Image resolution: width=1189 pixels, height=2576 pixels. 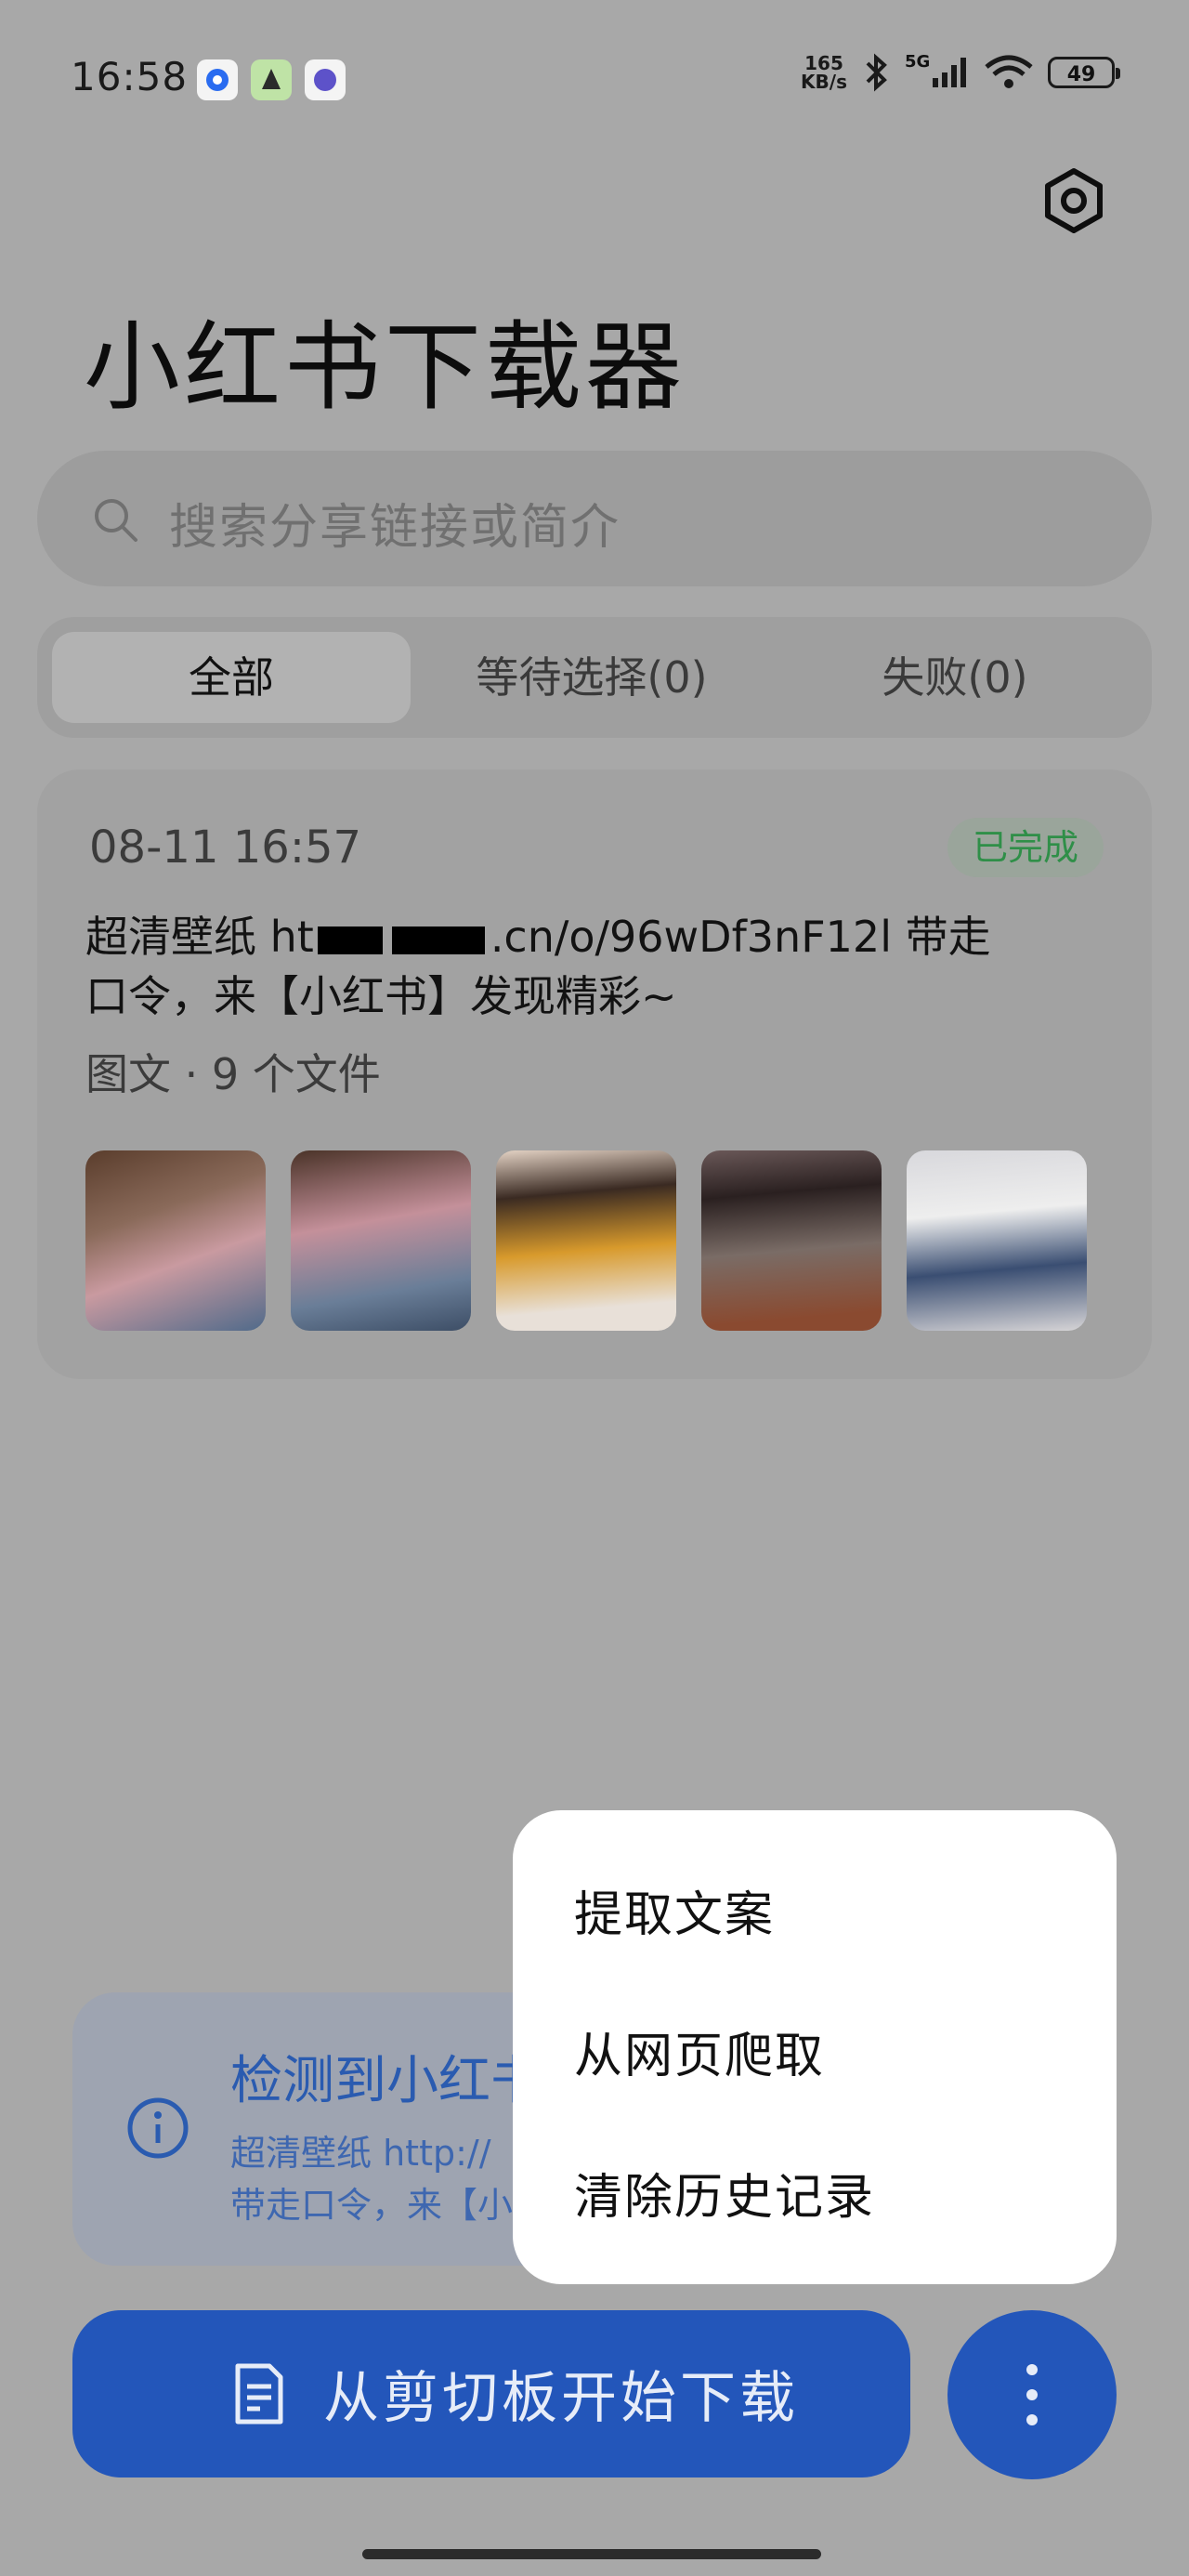 What do you see at coordinates (1025, 847) in the screenshot?
I see `status-badge: 已完成` at bounding box center [1025, 847].